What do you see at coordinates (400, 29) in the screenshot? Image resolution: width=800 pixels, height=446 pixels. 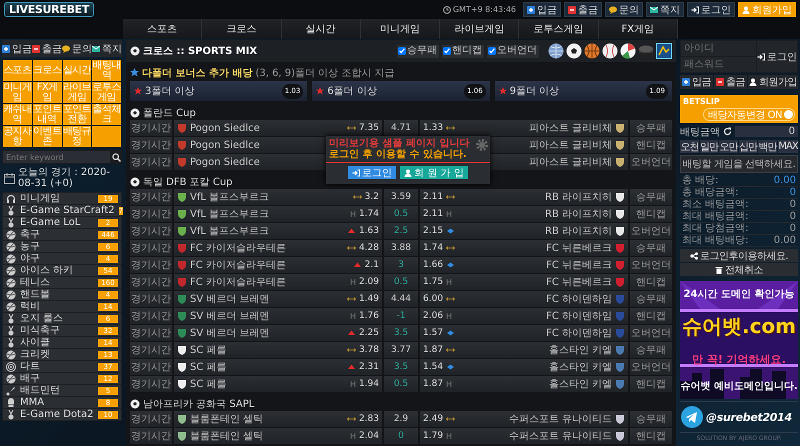 I see `nav-tab: 미니게임` at bounding box center [400, 29].